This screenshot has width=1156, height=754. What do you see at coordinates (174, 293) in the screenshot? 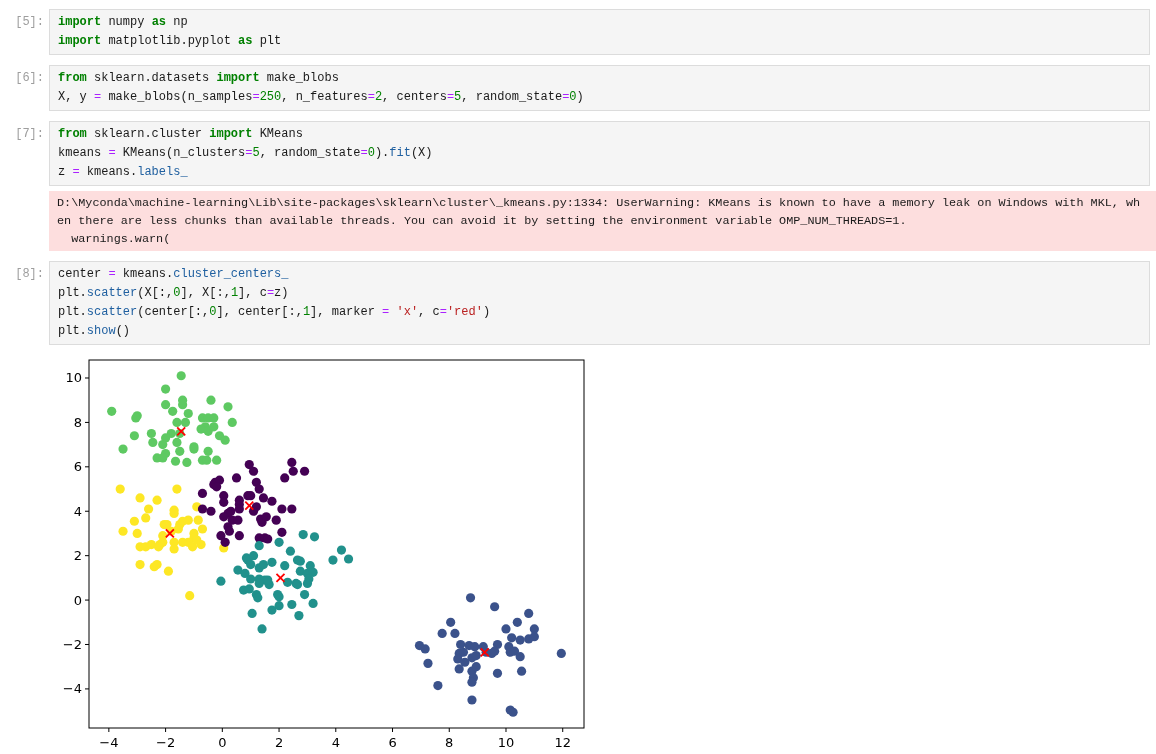
I see `code-line: plt.scatter(X[:,0], X[:,1], c=z)` at bounding box center [174, 293].